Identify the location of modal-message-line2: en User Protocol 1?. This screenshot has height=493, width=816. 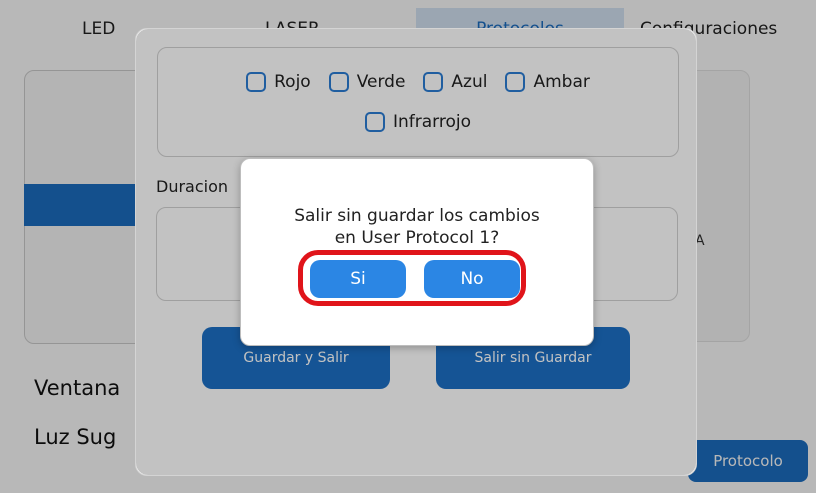
(417, 238).